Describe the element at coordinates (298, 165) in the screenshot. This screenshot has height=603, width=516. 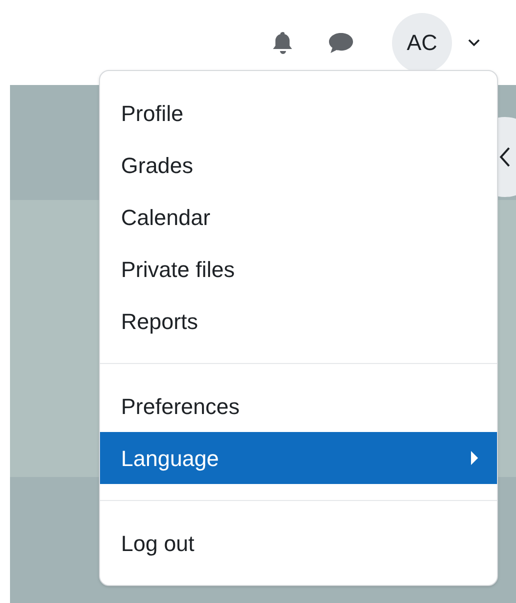
I see `menu-item: Grades` at that location.